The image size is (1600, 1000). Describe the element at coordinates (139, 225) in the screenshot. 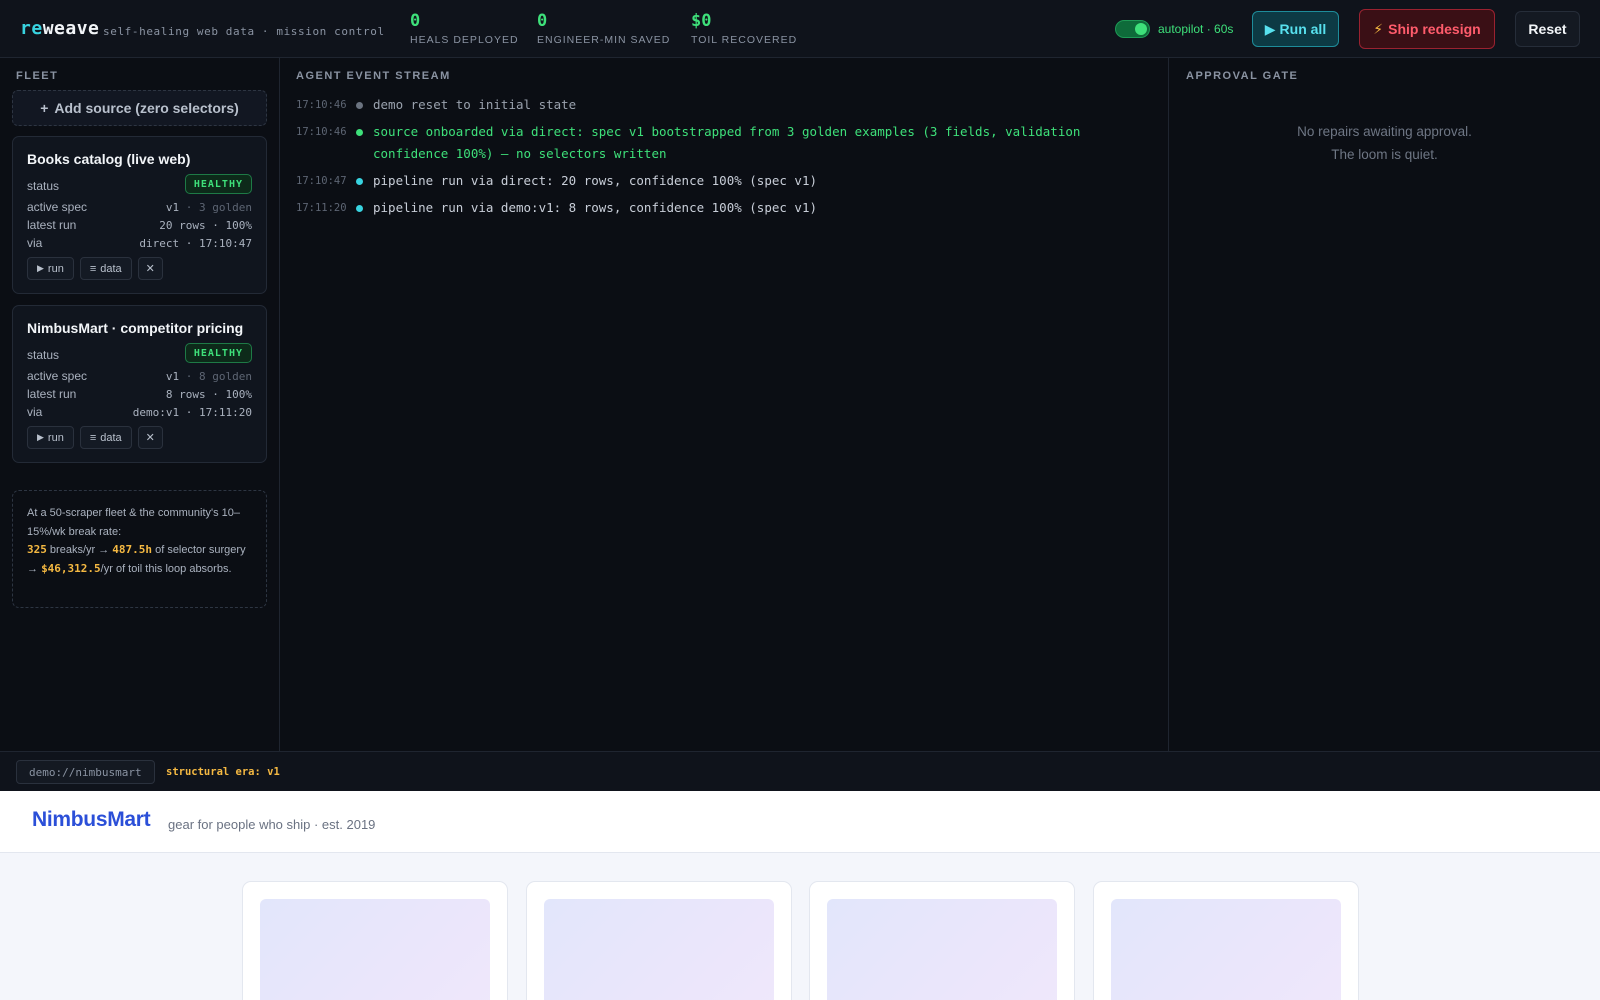

I see `latest-run-row: latest run 20 rows · 100%` at that location.